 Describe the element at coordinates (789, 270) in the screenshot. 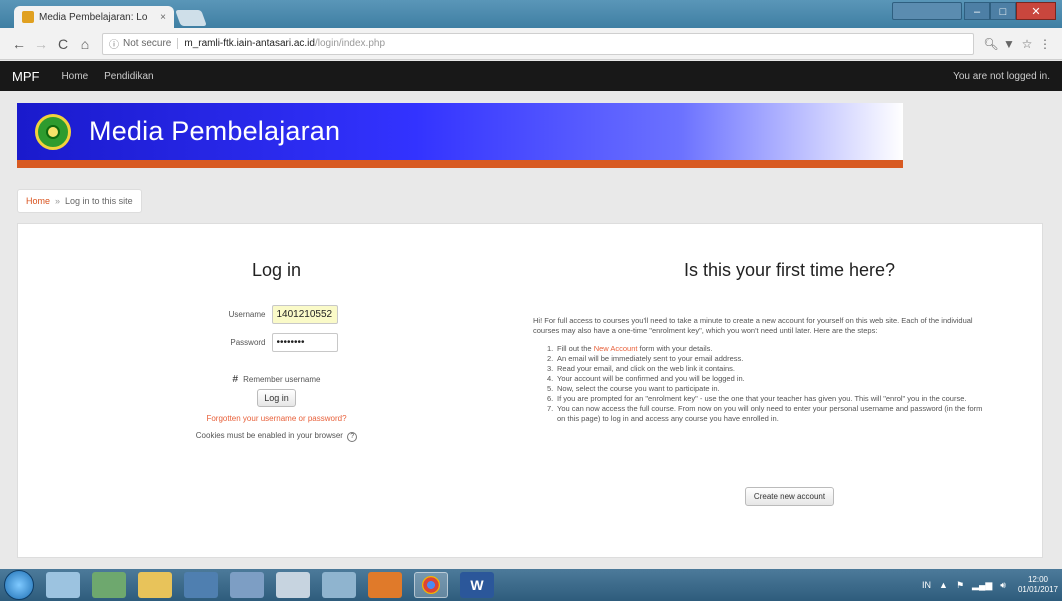

I see `signup-title: Is this your first time here?` at that location.